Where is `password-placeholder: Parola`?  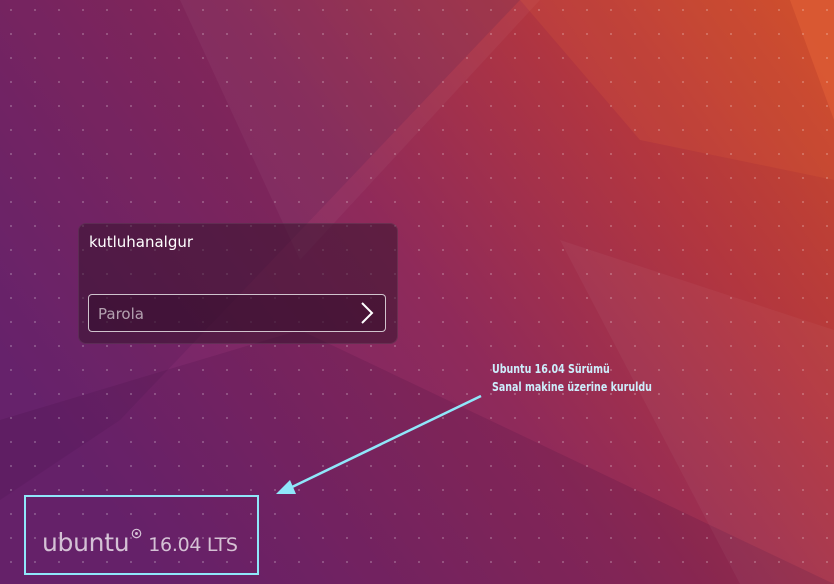
password-placeholder: Parola is located at coordinates (121, 314).